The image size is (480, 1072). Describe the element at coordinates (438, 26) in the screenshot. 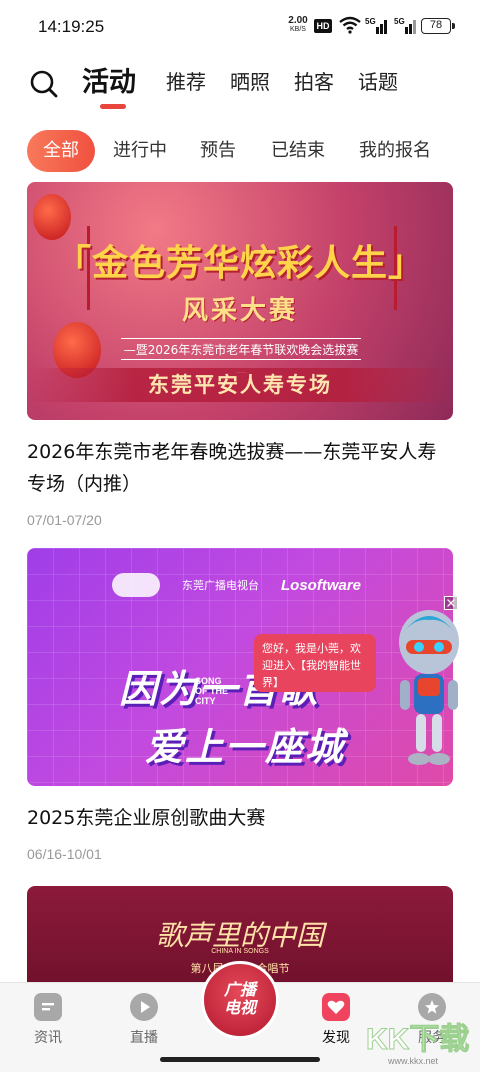

I see `battery-icon: 78` at that location.